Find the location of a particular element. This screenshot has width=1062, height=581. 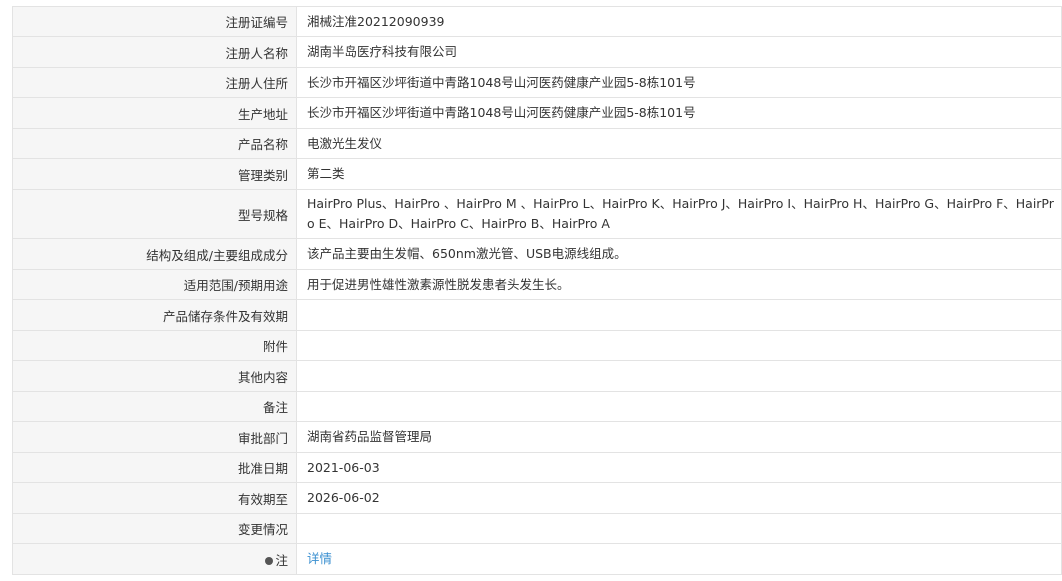

label-storage-validity: 产品储存条件及有效期 is located at coordinates (154, 315).